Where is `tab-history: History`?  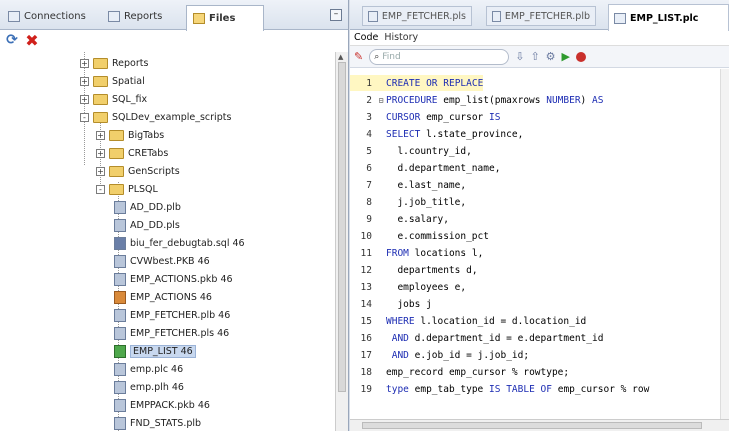
tab-history: History is located at coordinates (401, 37).